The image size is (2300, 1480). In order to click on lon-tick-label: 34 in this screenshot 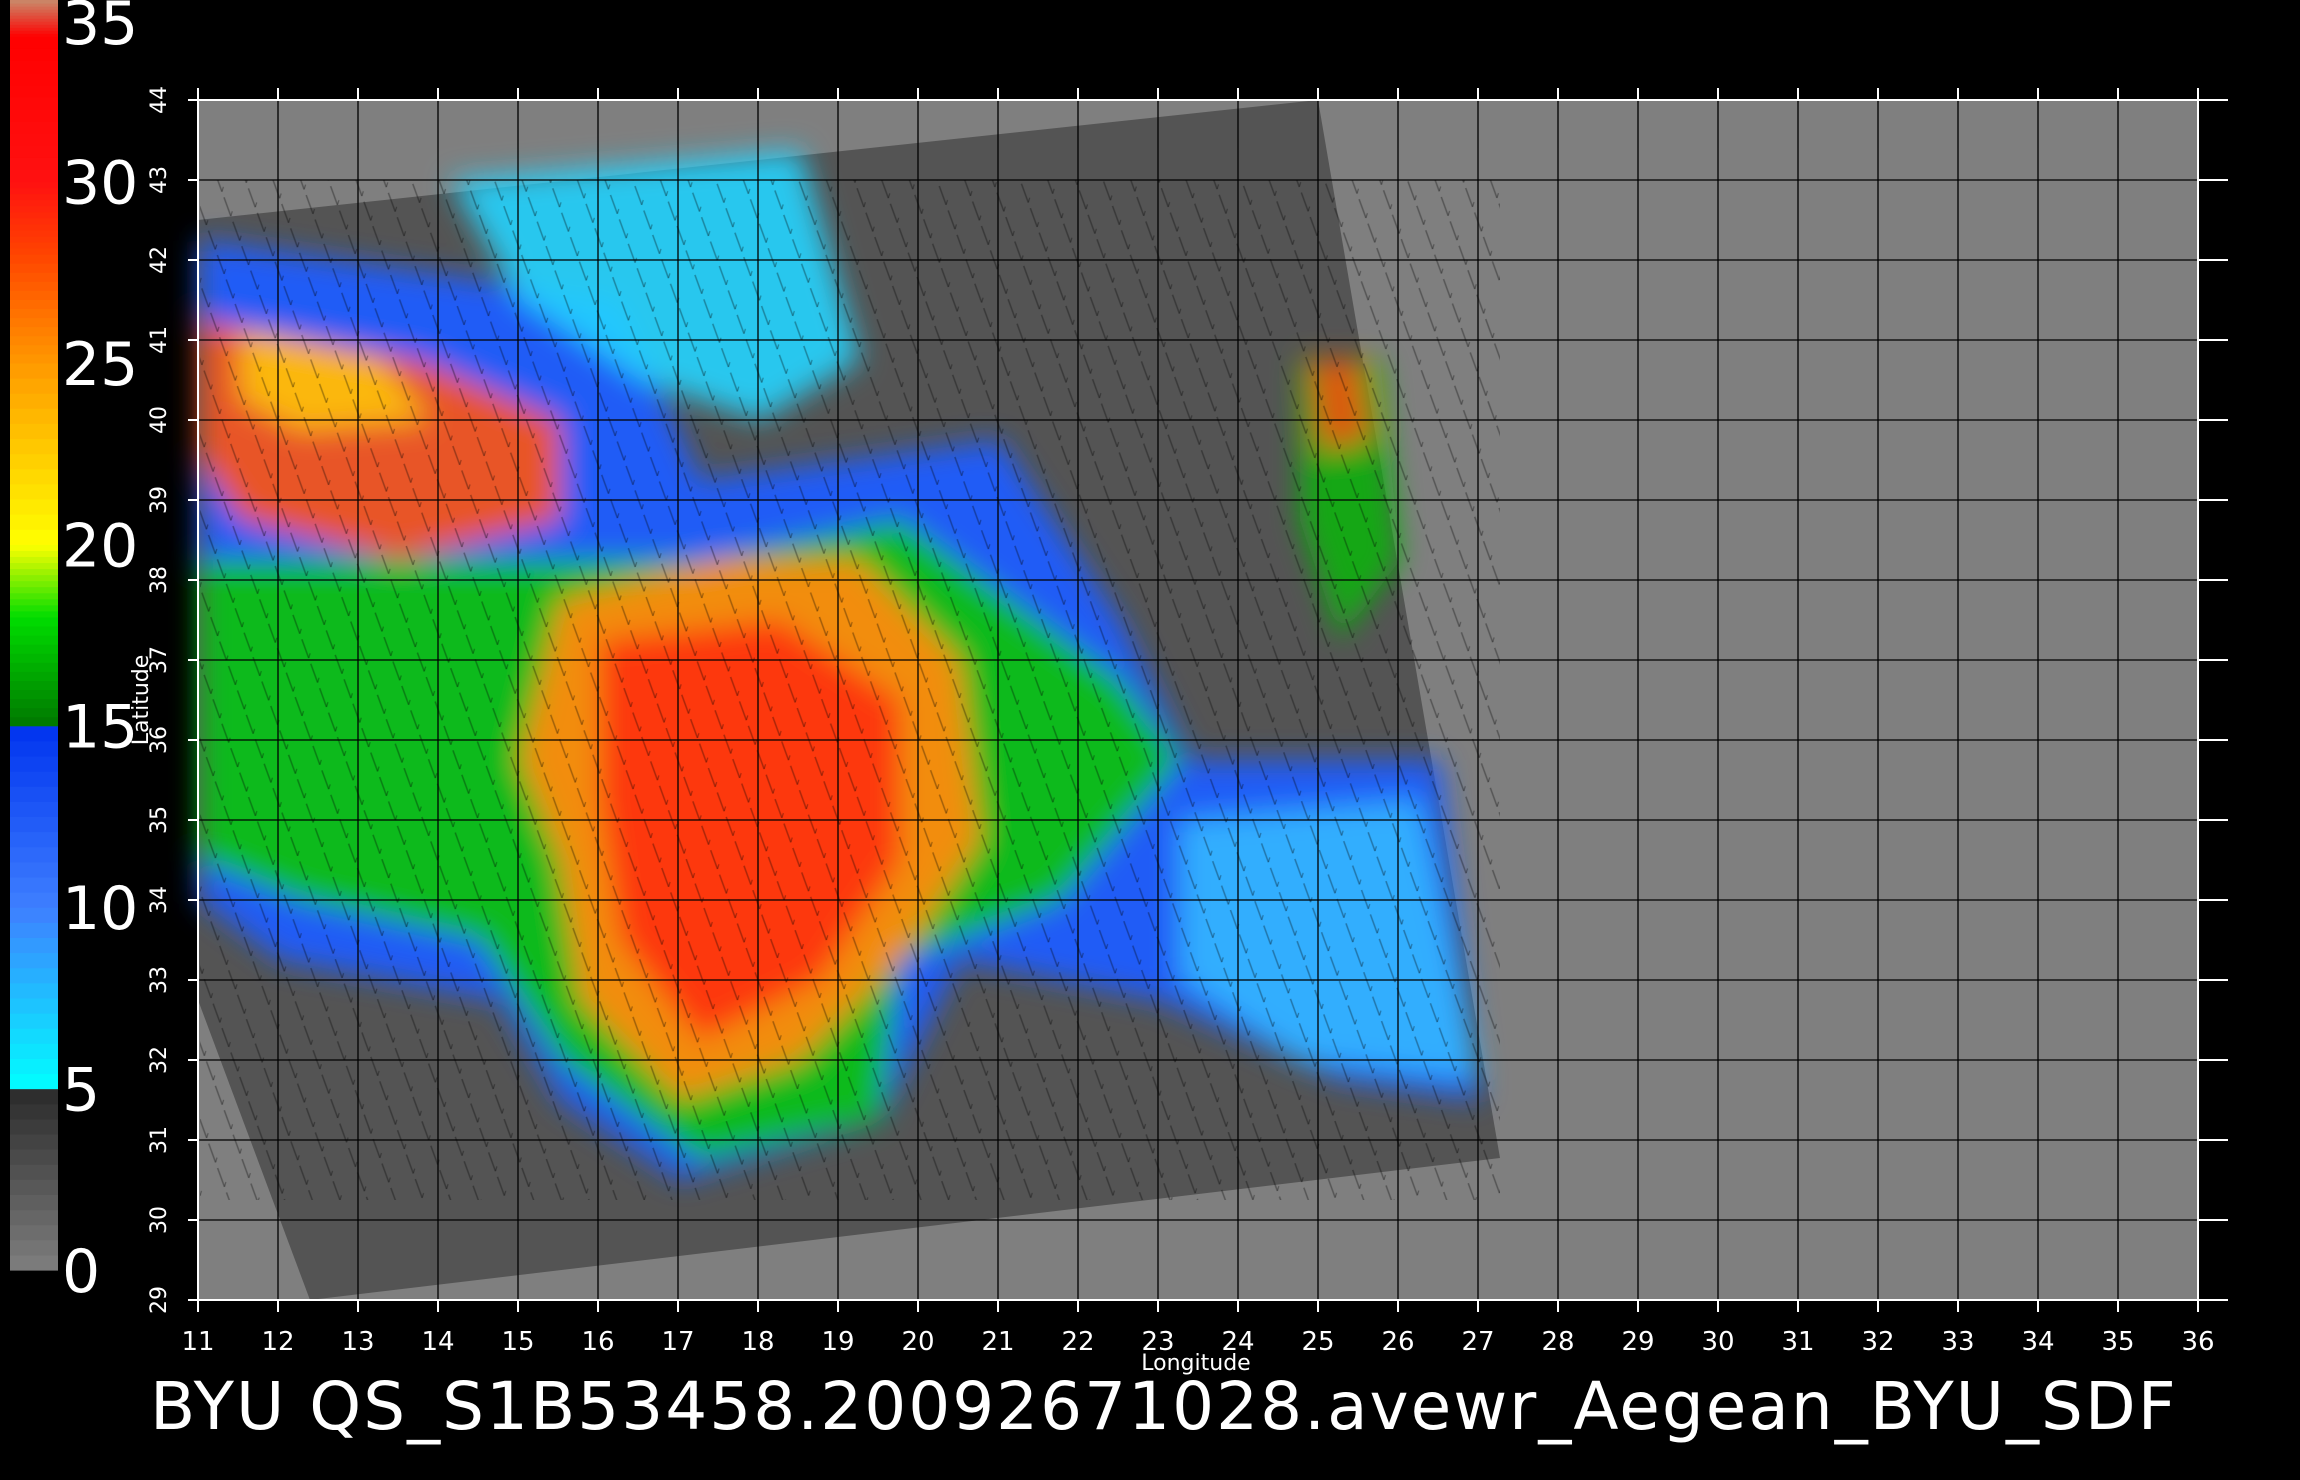, I will do `click(2037, 1342)`.